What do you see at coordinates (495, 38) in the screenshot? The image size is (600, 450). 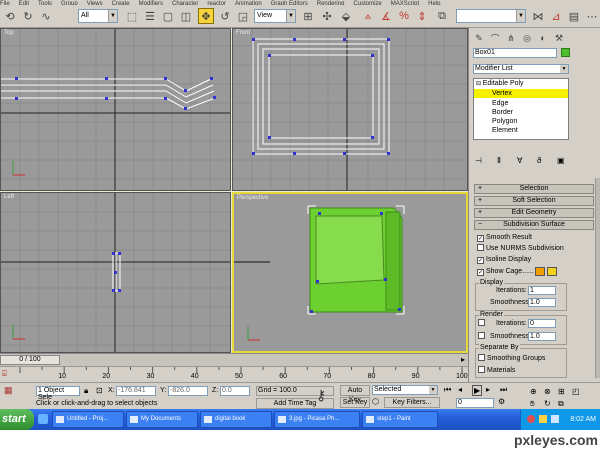 I see `modify-tab-icon: ⌒` at bounding box center [495, 38].